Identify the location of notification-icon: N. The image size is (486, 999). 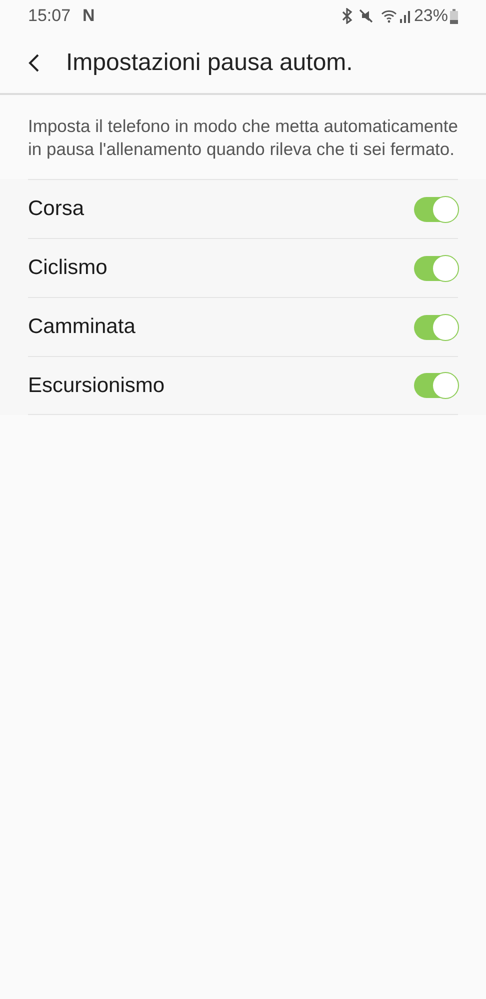
(88, 16).